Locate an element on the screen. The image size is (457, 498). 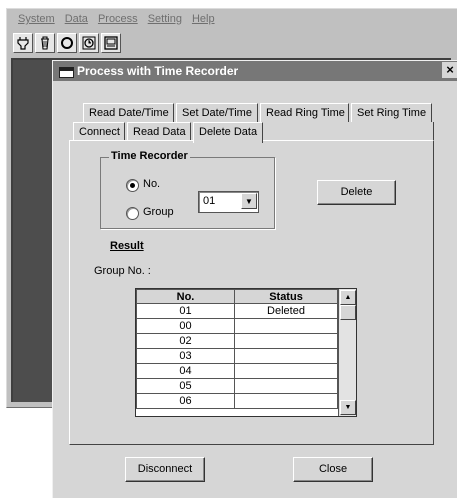
recorder-number-select: 01 ▼ is located at coordinates (228, 202).